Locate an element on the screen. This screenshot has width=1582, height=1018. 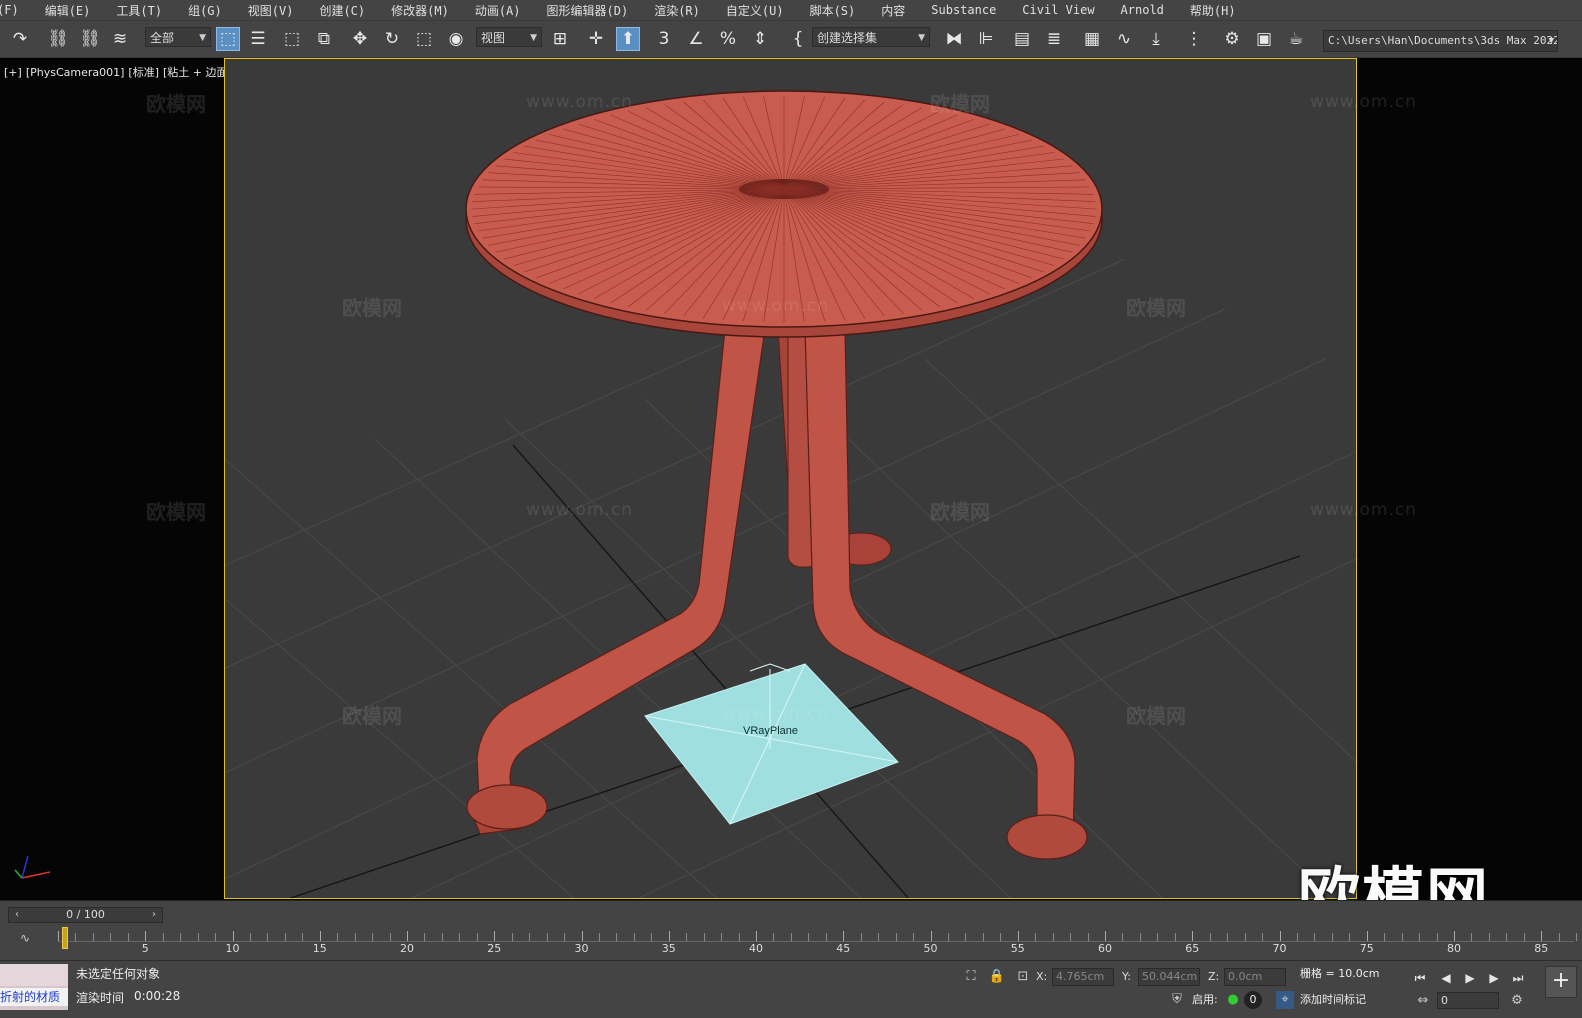
menu-item: 图形编辑器(D) is located at coordinates (588, 10).